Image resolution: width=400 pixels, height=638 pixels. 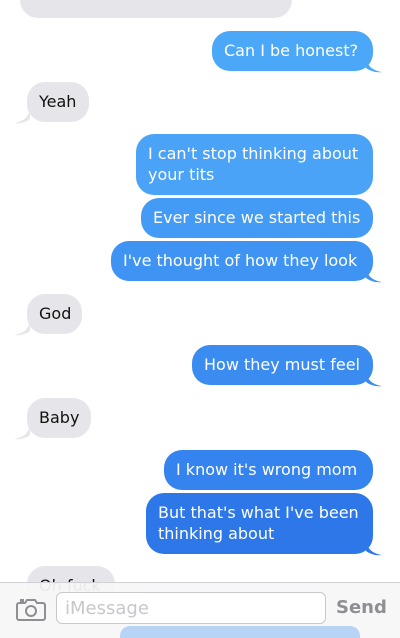 I want to click on hidden-outgoing-bubble, so click(x=240, y=632).